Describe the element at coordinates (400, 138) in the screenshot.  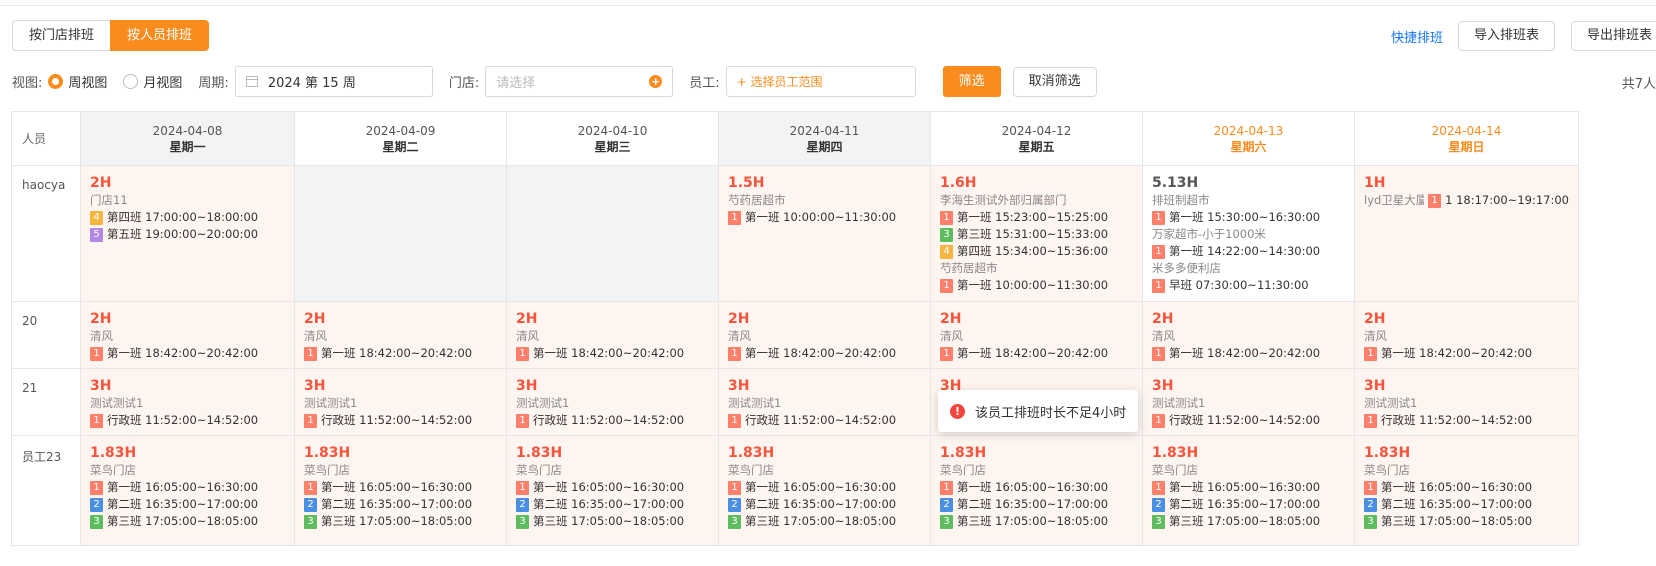
I see `day-column-header: 2024-04-09 星期二` at that location.